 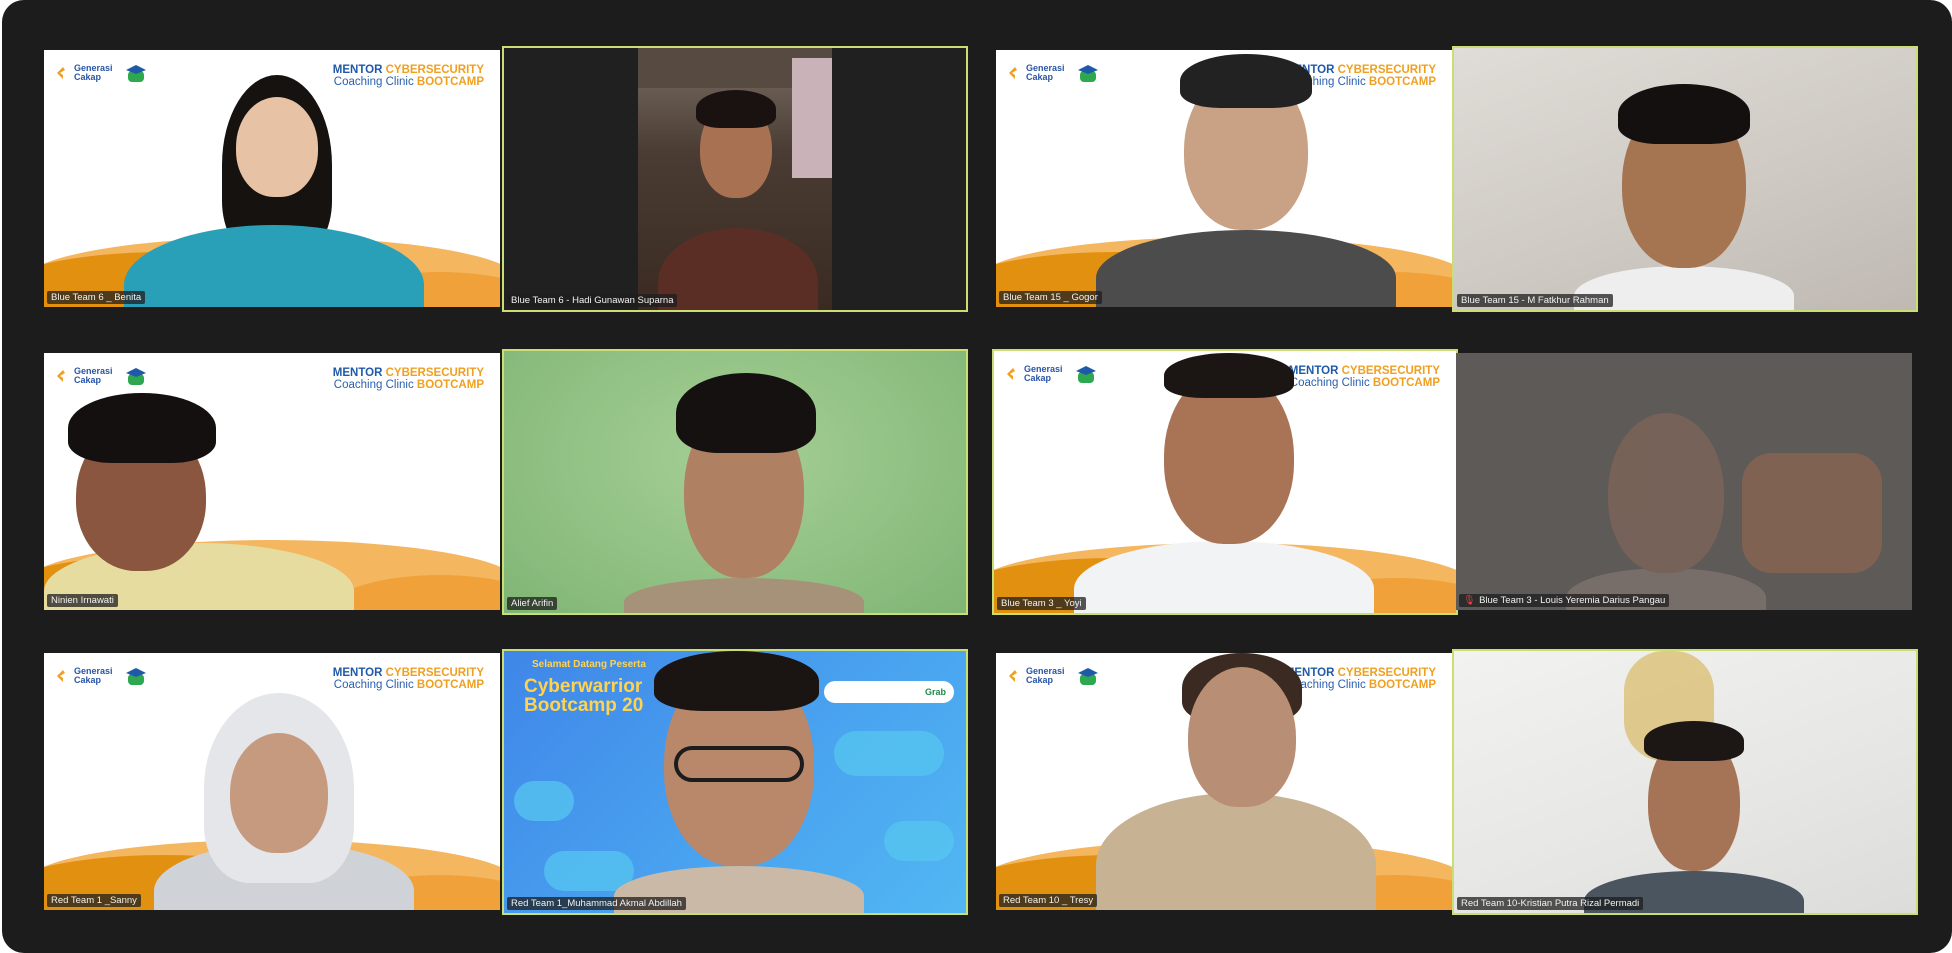 What do you see at coordinates (1048, 900) in the screenshot?
I see `participant-name-label: Red Team 10 _ Tresy` at bounding box center [1048, 900].